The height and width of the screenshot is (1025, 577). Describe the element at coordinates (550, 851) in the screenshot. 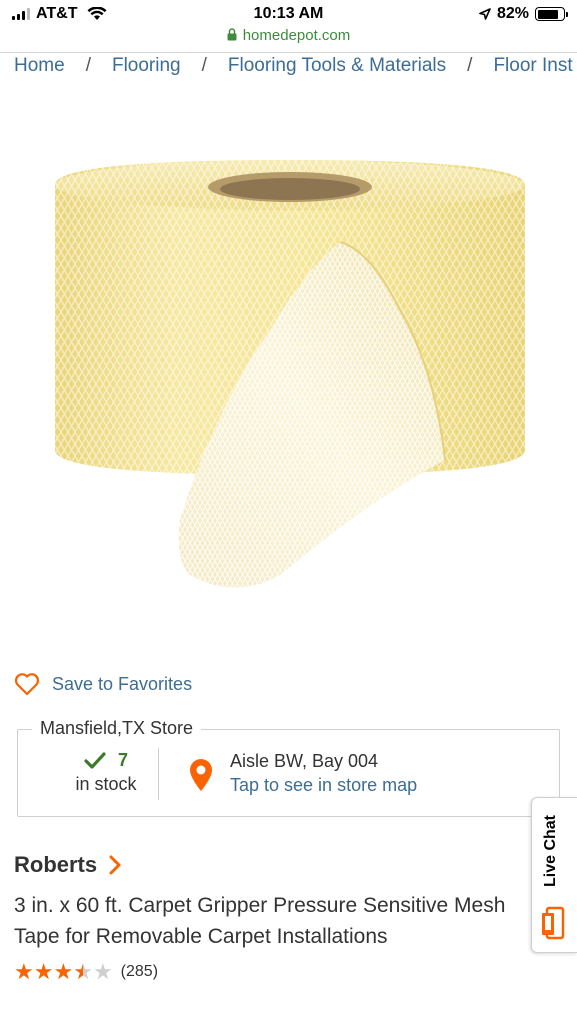

I see `live-chat-label: Live Chat` at that location.